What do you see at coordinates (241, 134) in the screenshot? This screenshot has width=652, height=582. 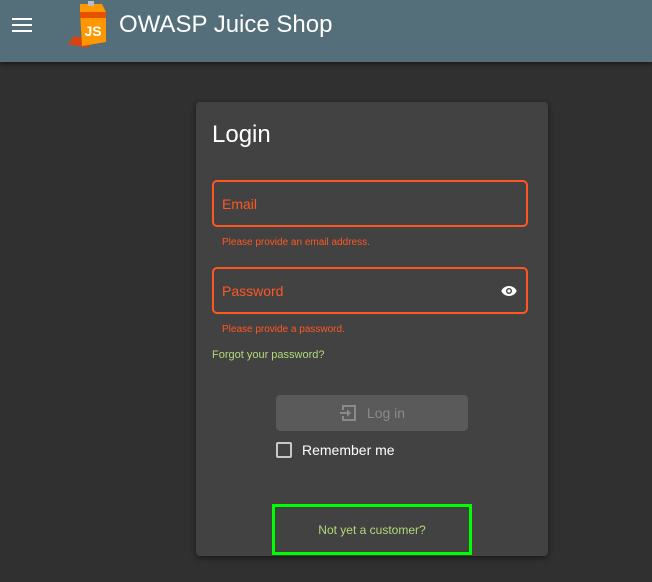 I see `login-title: Login` at bounding box center [241, 134].